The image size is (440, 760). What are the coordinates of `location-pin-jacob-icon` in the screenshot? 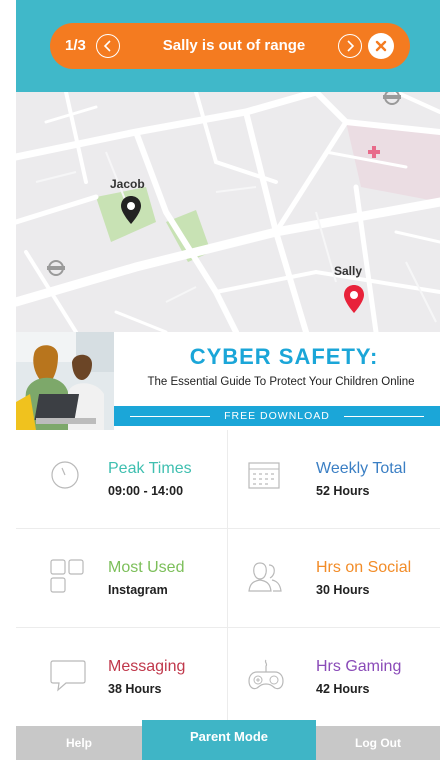 It's located at (131, 210).